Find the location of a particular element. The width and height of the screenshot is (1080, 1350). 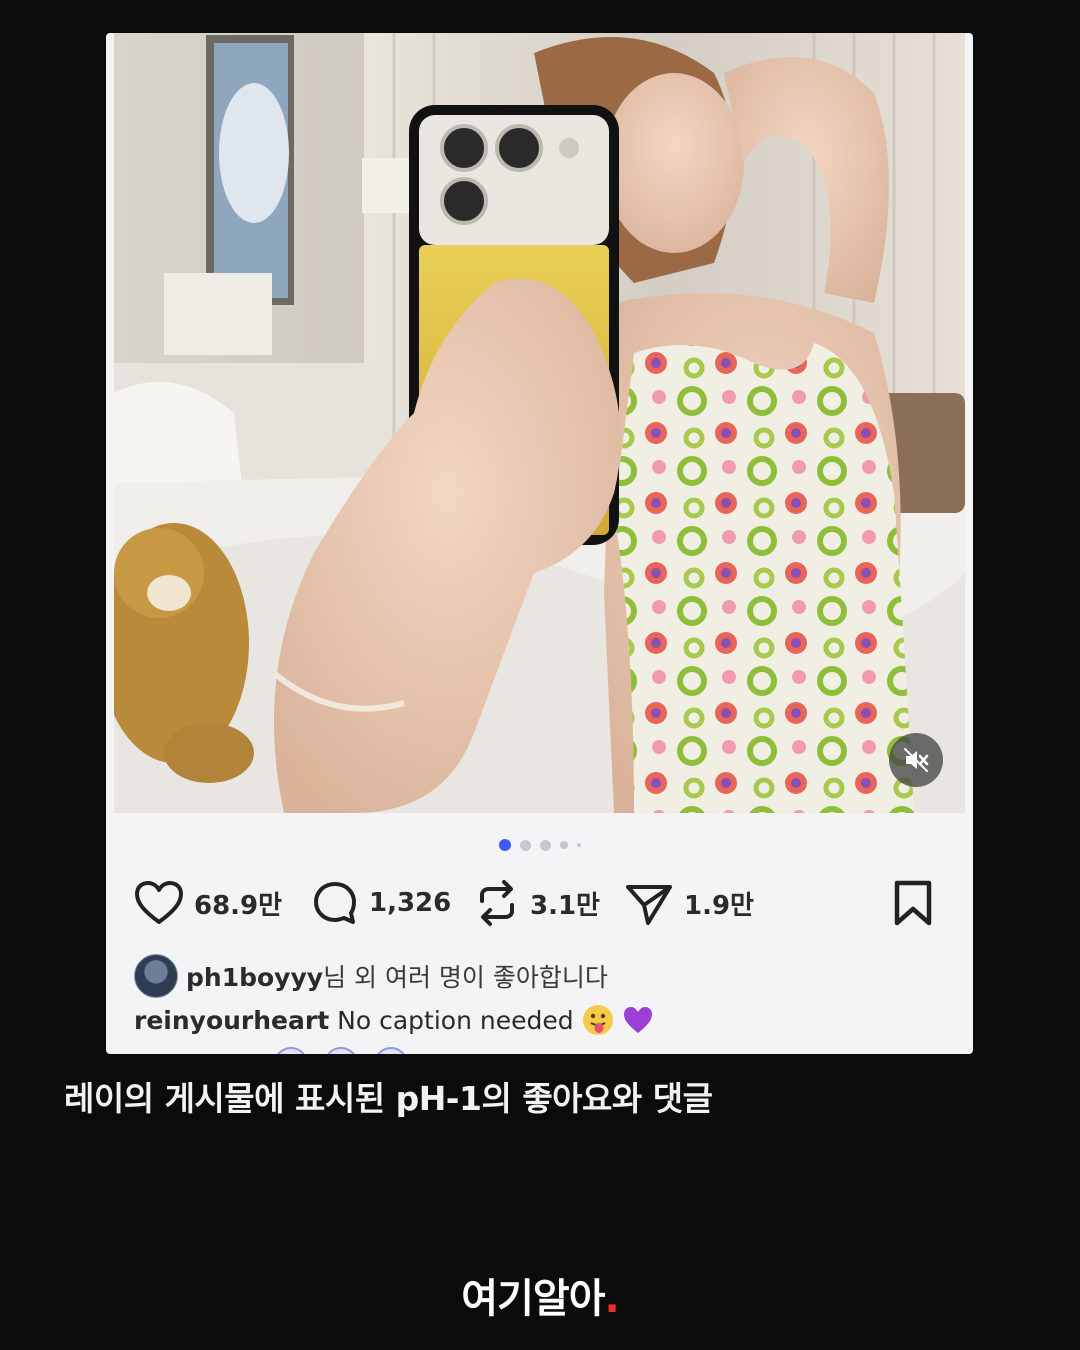

brand-logo: 여기알아. is located at coordinates (540, 1295).